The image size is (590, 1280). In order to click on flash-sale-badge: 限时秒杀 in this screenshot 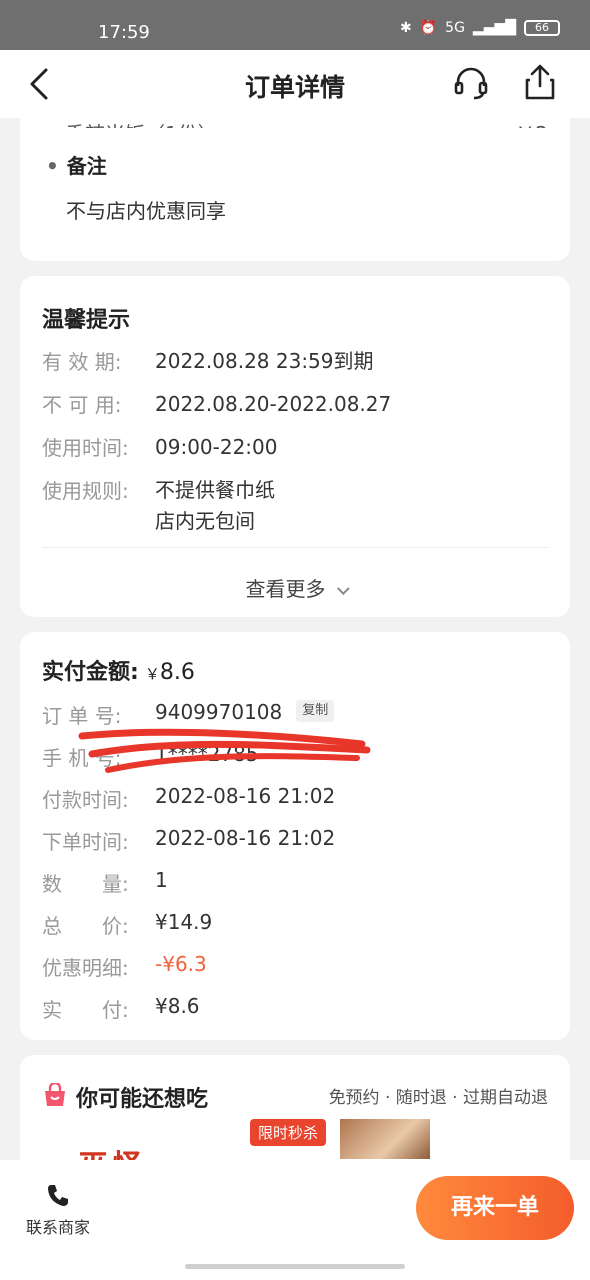, I will do `click(288, 1132)`.